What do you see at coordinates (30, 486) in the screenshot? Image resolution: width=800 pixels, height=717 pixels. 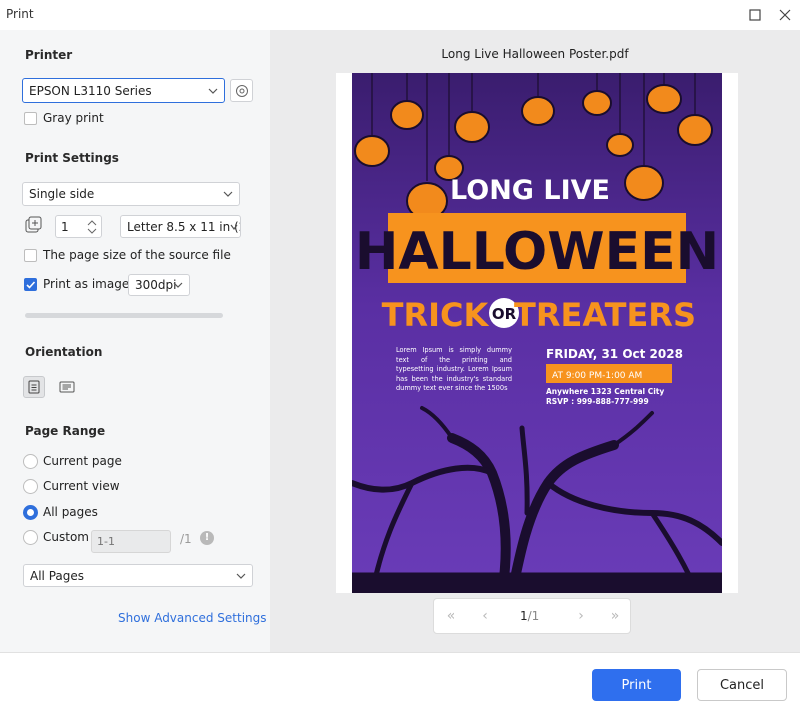 I see `radio-current-view` at bounding box center [30, 486].